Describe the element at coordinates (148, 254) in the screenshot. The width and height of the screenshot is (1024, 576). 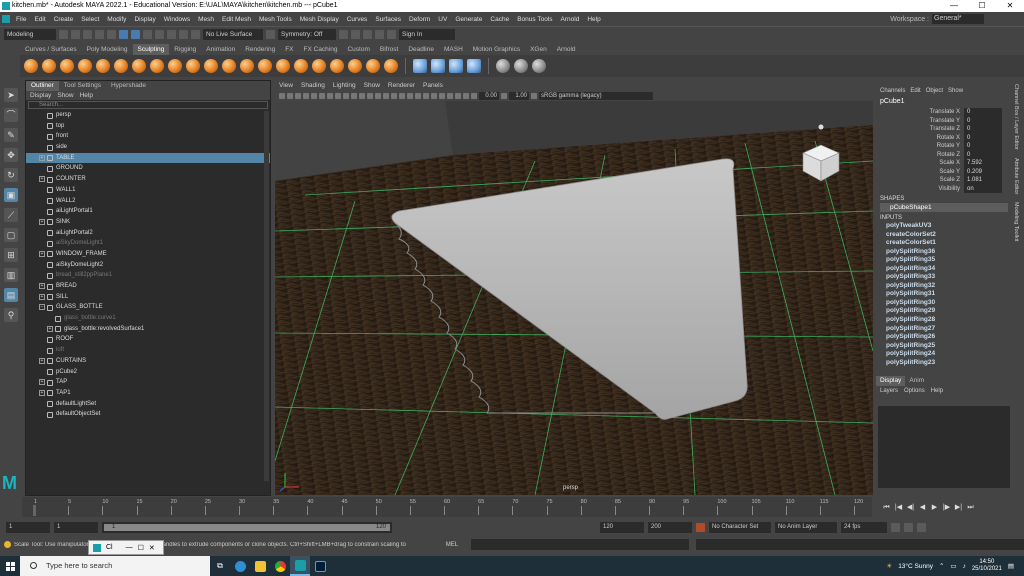
I see `outliner-item: + WINDOW_FRAME` at that location.